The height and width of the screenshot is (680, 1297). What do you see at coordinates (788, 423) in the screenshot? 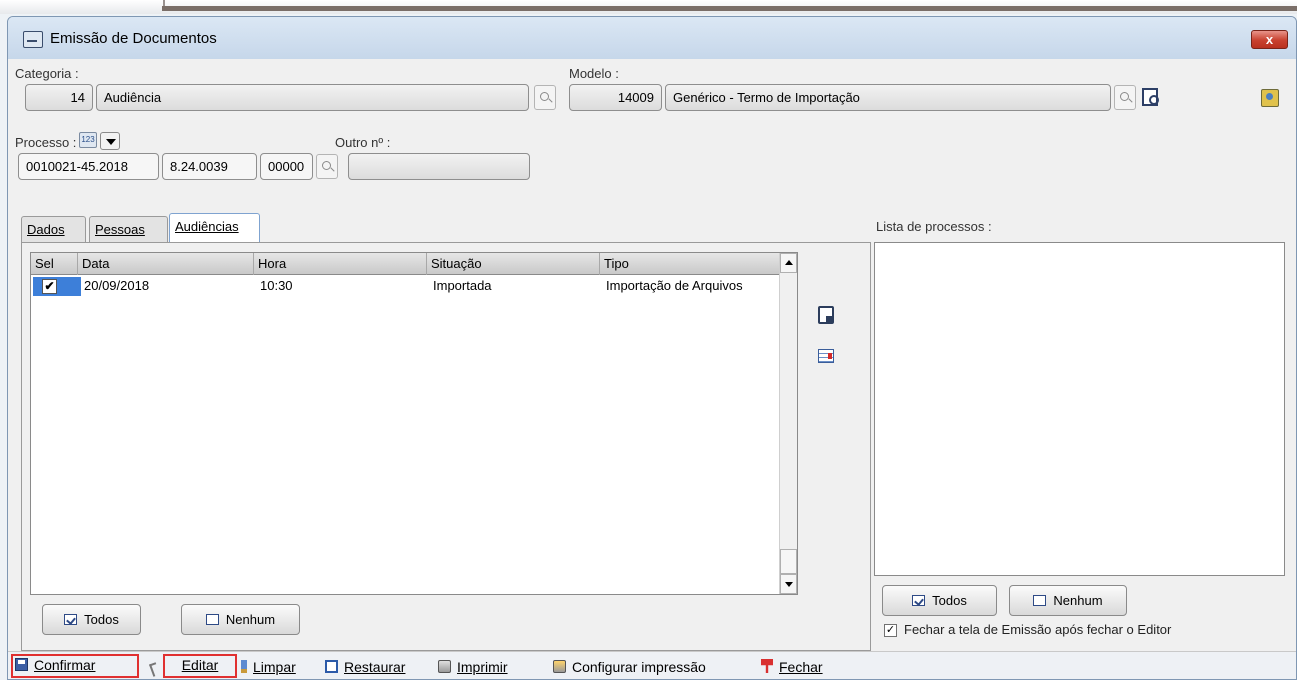
I see `grid-vertical-scrollbar` at bounding box center [788, 423].